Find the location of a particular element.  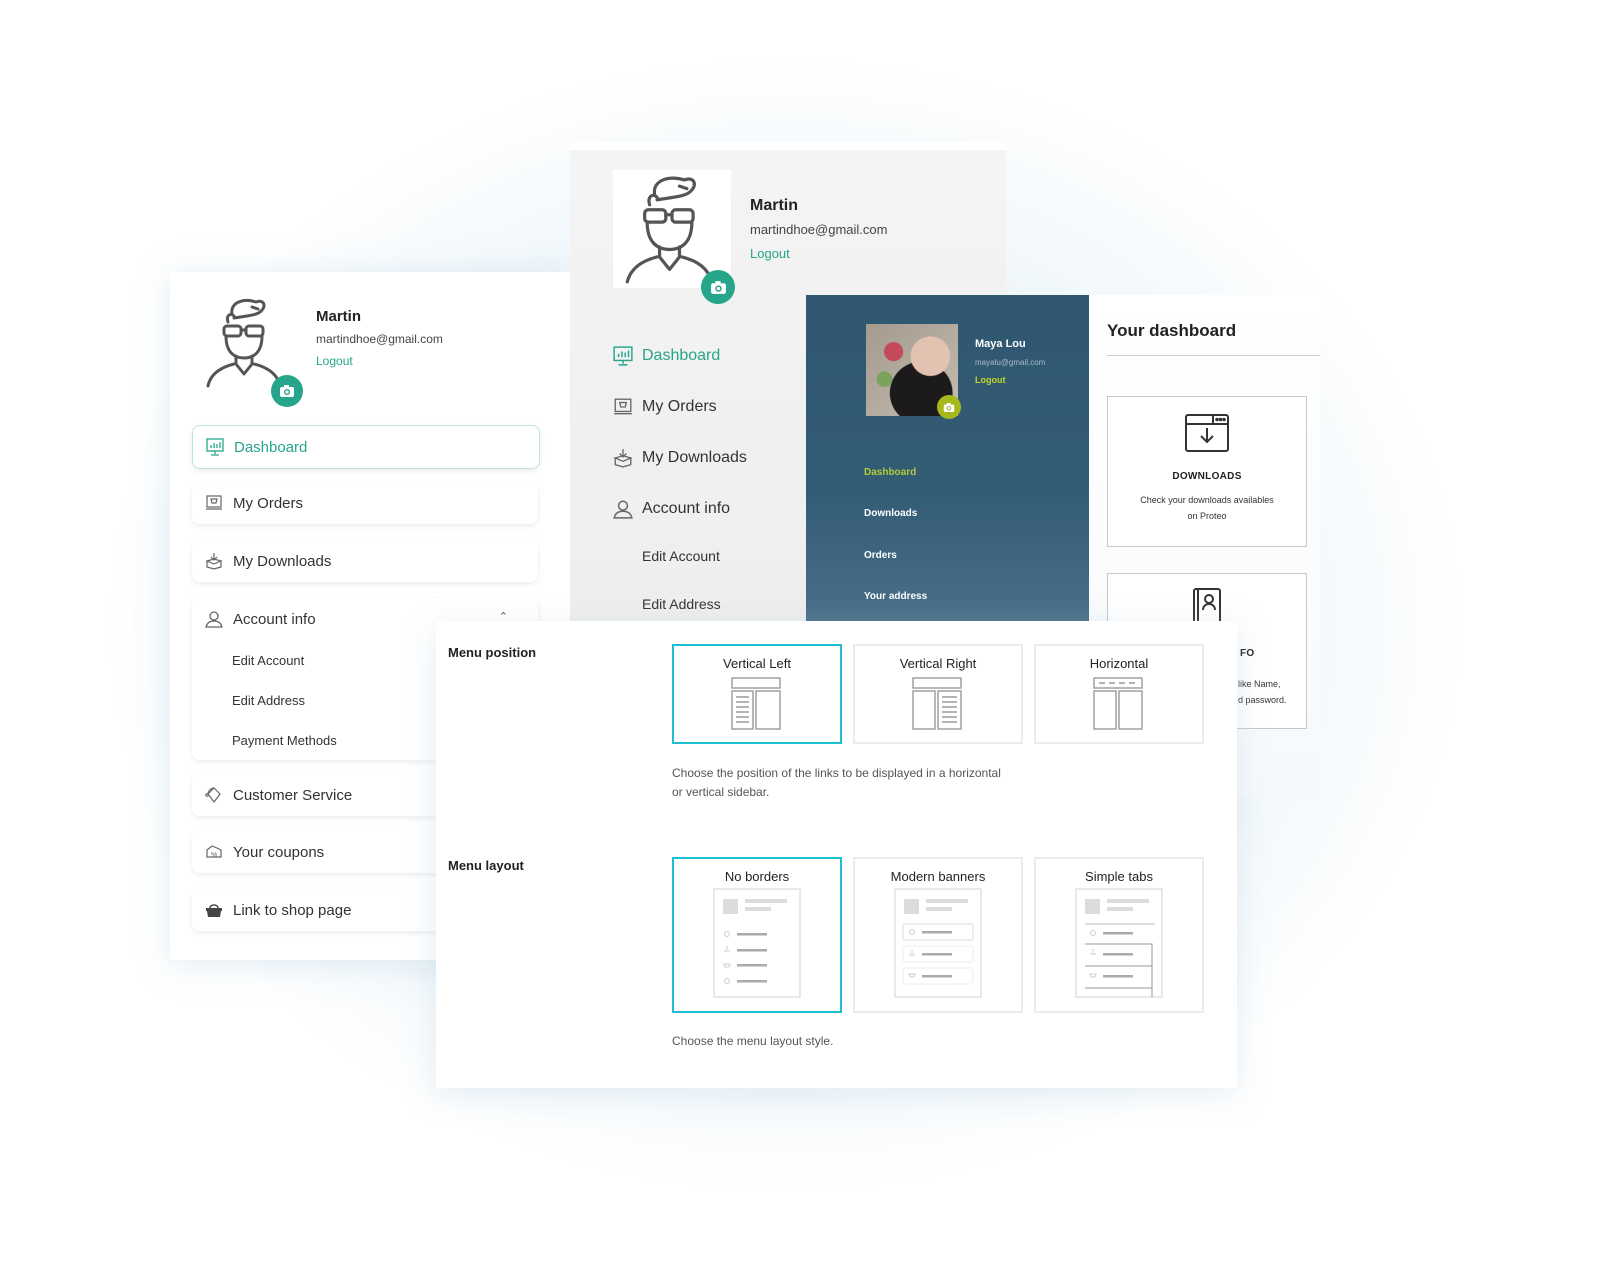

menu-item-orders: Orders is located at coordinates (880, 555).